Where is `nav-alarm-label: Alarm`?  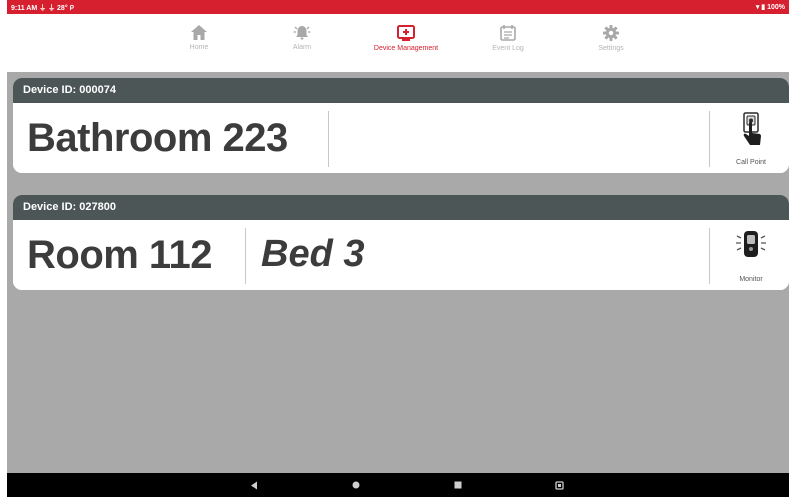
nav-alarm-label: Alarm is located at coordinates (302, 47).